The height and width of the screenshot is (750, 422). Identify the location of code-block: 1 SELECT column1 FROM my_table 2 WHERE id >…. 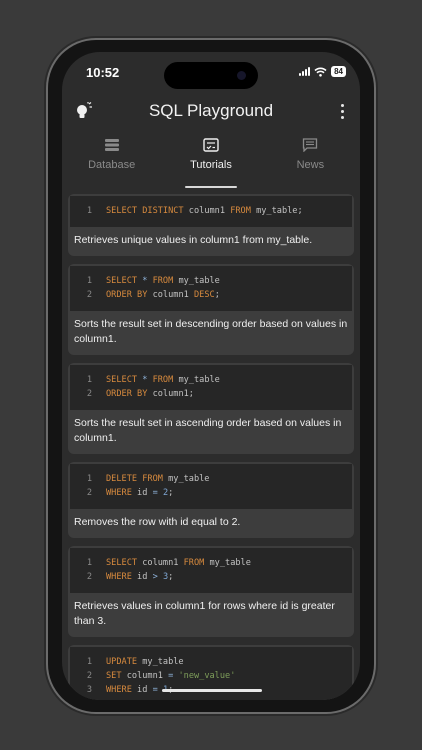
(211, 570).